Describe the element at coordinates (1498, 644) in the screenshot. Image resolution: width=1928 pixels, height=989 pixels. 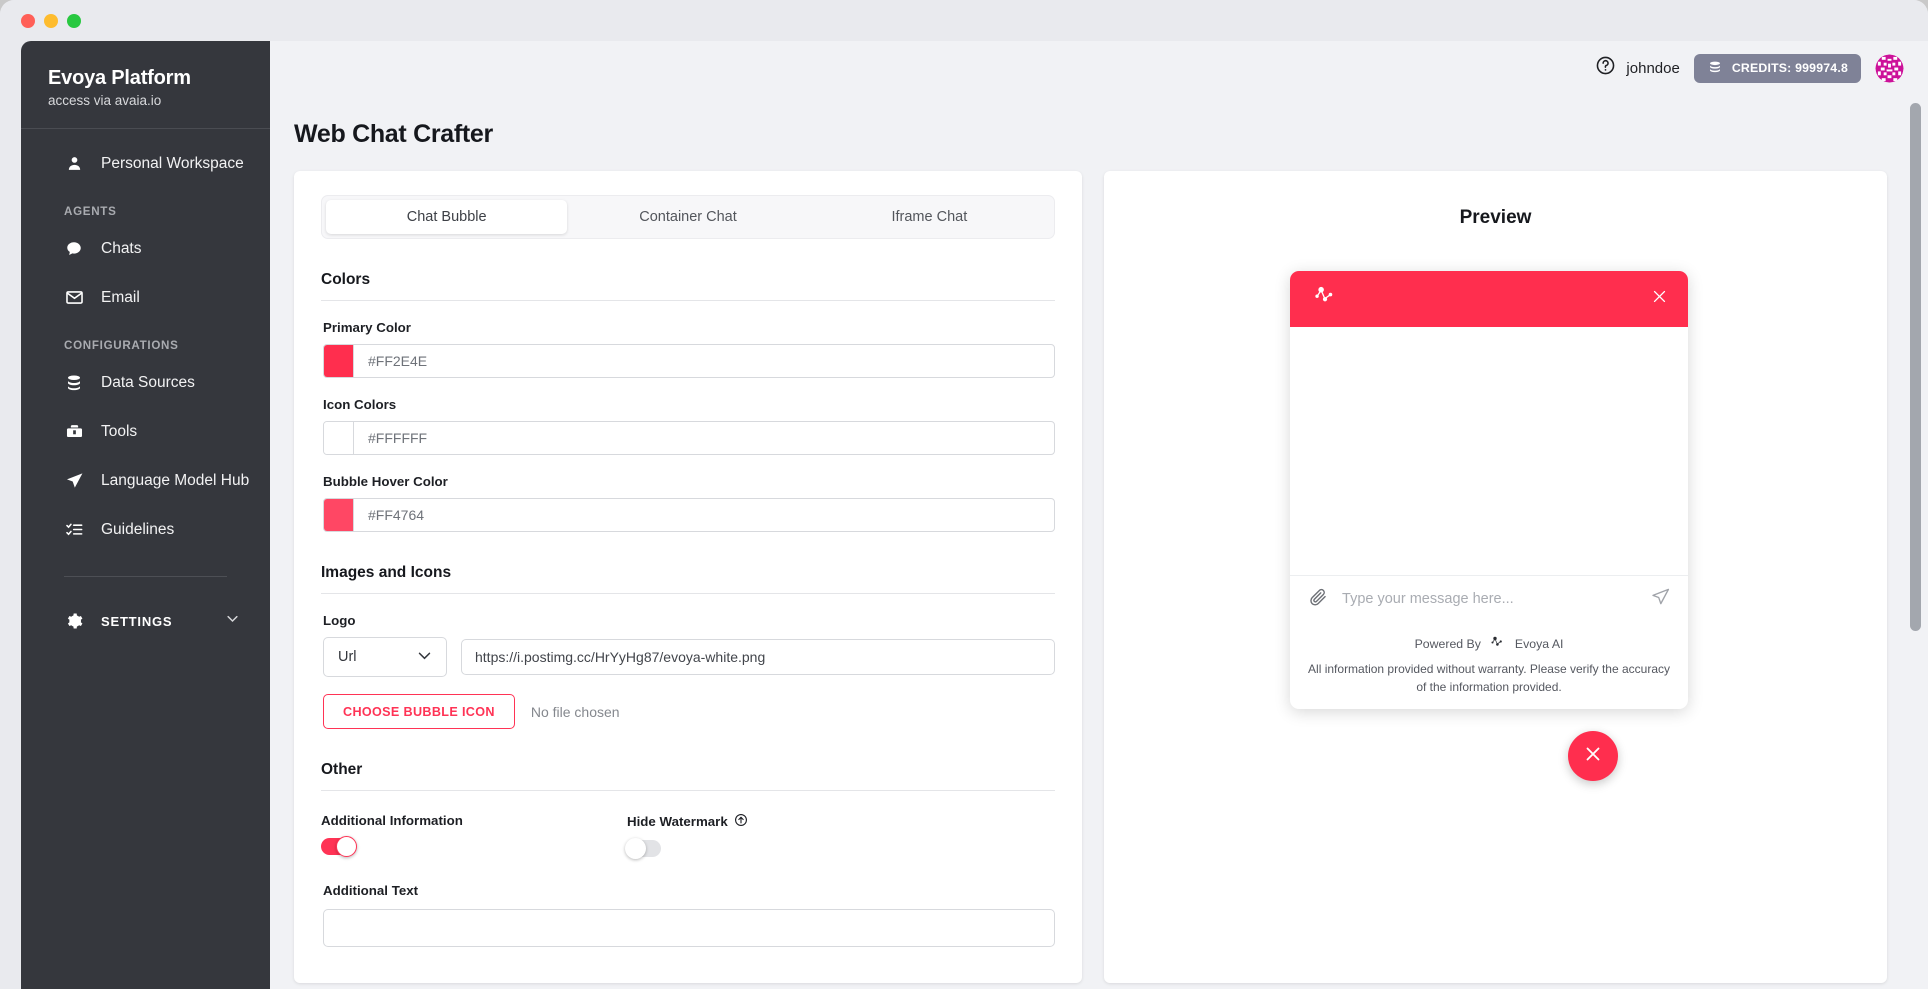
I see `evoya-network-logo-dark-icon` at that location.